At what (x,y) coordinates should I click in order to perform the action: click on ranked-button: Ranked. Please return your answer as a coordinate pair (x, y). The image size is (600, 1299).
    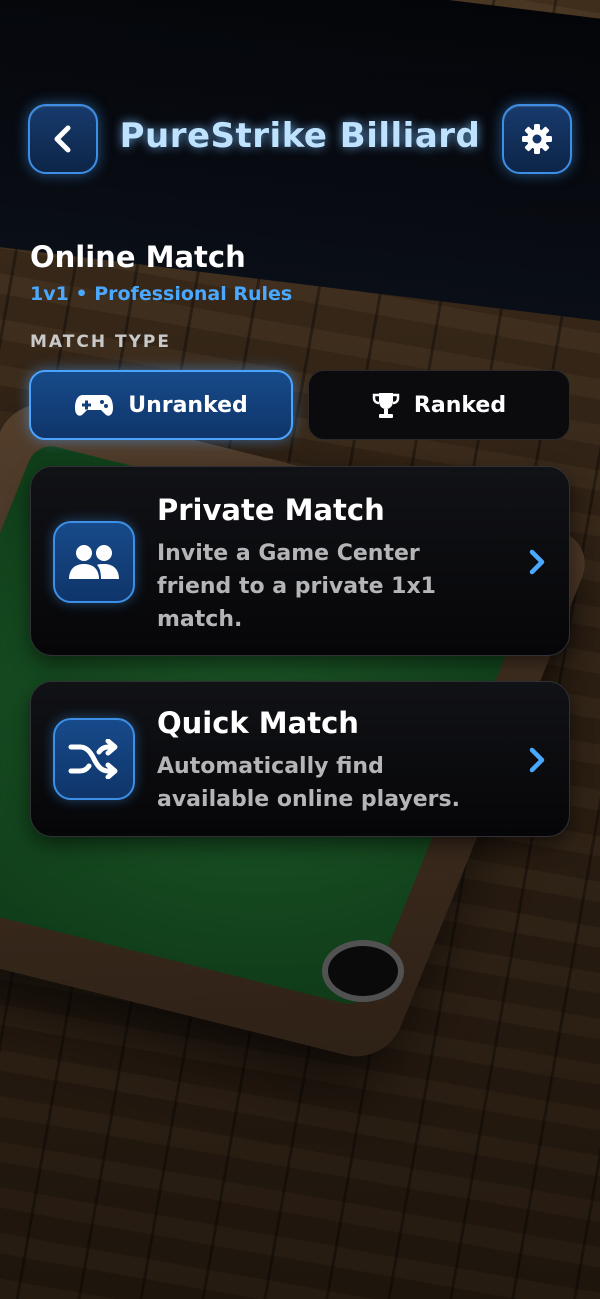
    Looking at the image, I should click on (439, 405).